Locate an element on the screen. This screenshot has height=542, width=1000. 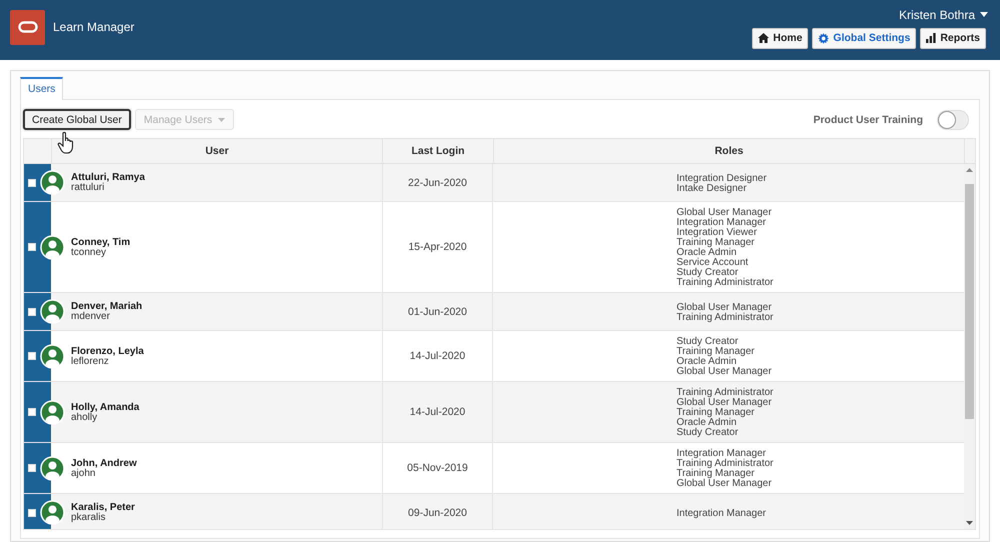
home-icon is located at coordinates (764, 38).